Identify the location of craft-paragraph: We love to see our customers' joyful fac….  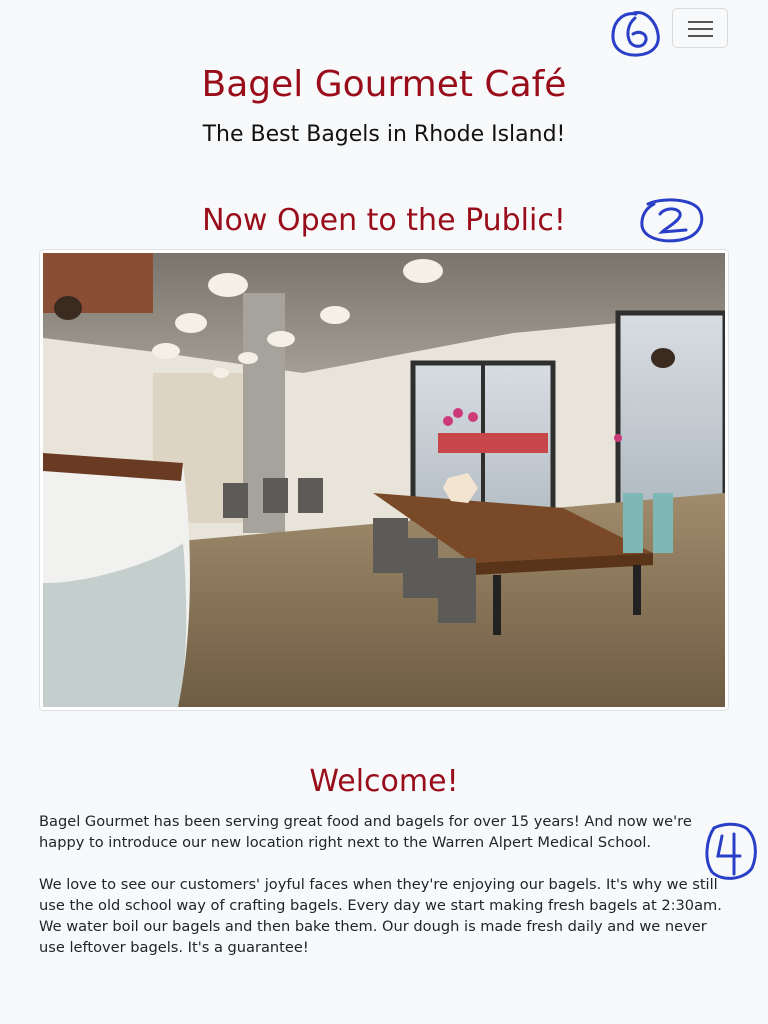
(380, 916).